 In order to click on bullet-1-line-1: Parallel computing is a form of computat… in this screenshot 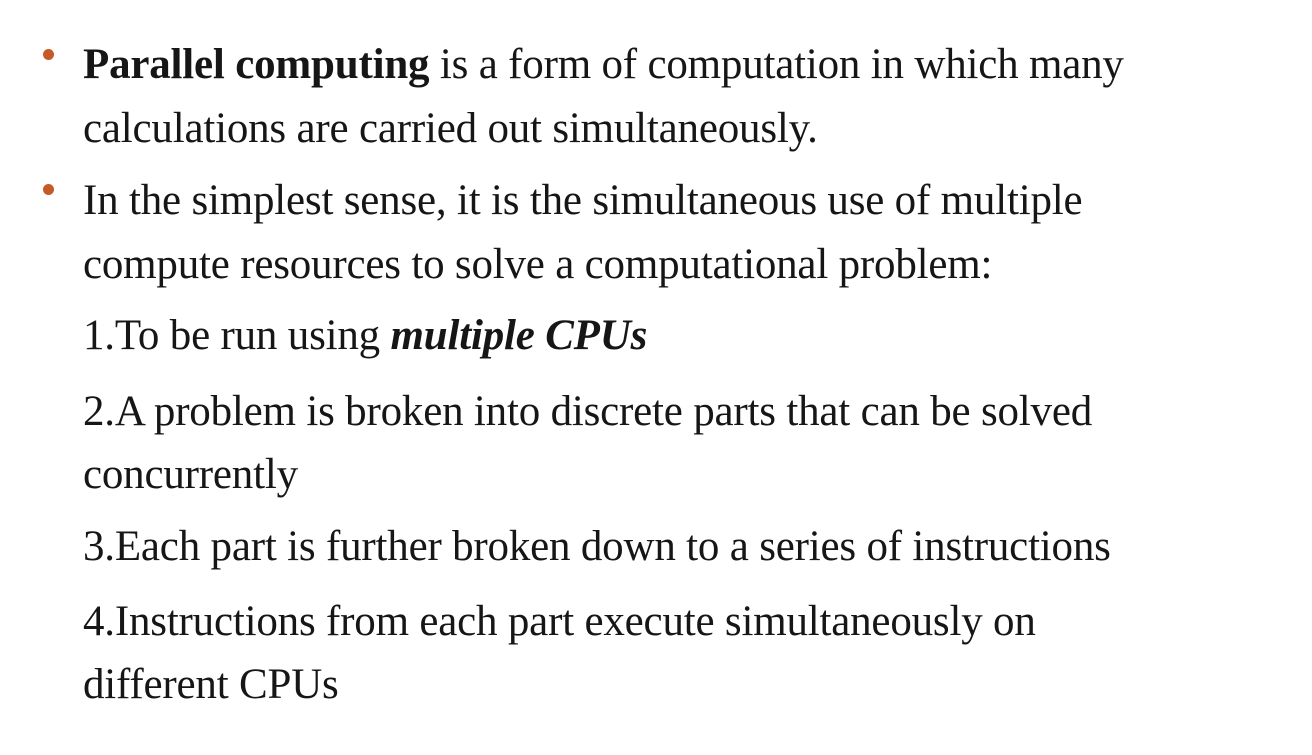, I will do `click(603, 64)`.